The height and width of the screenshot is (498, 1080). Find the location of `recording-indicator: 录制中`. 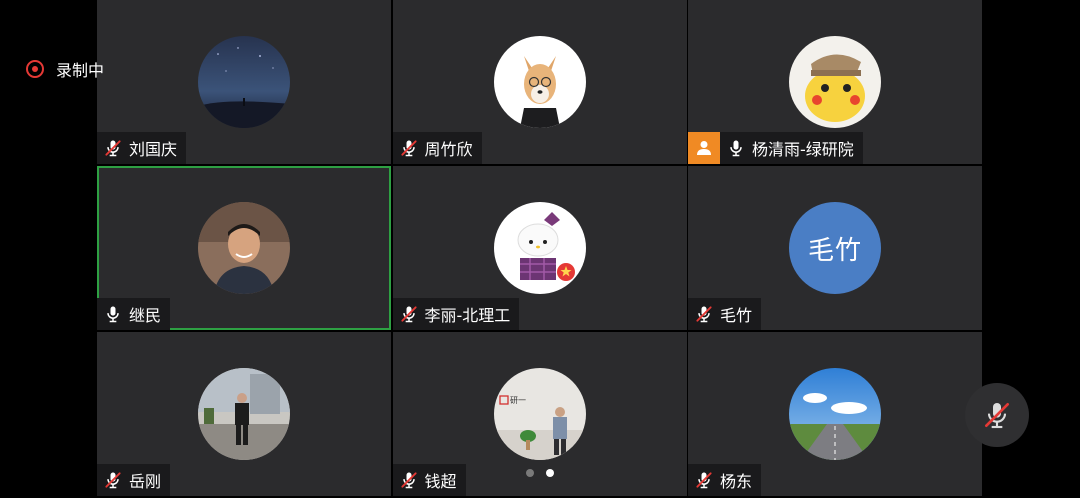

recording-indicator: 录制中 is located at coordinates (65, 69).